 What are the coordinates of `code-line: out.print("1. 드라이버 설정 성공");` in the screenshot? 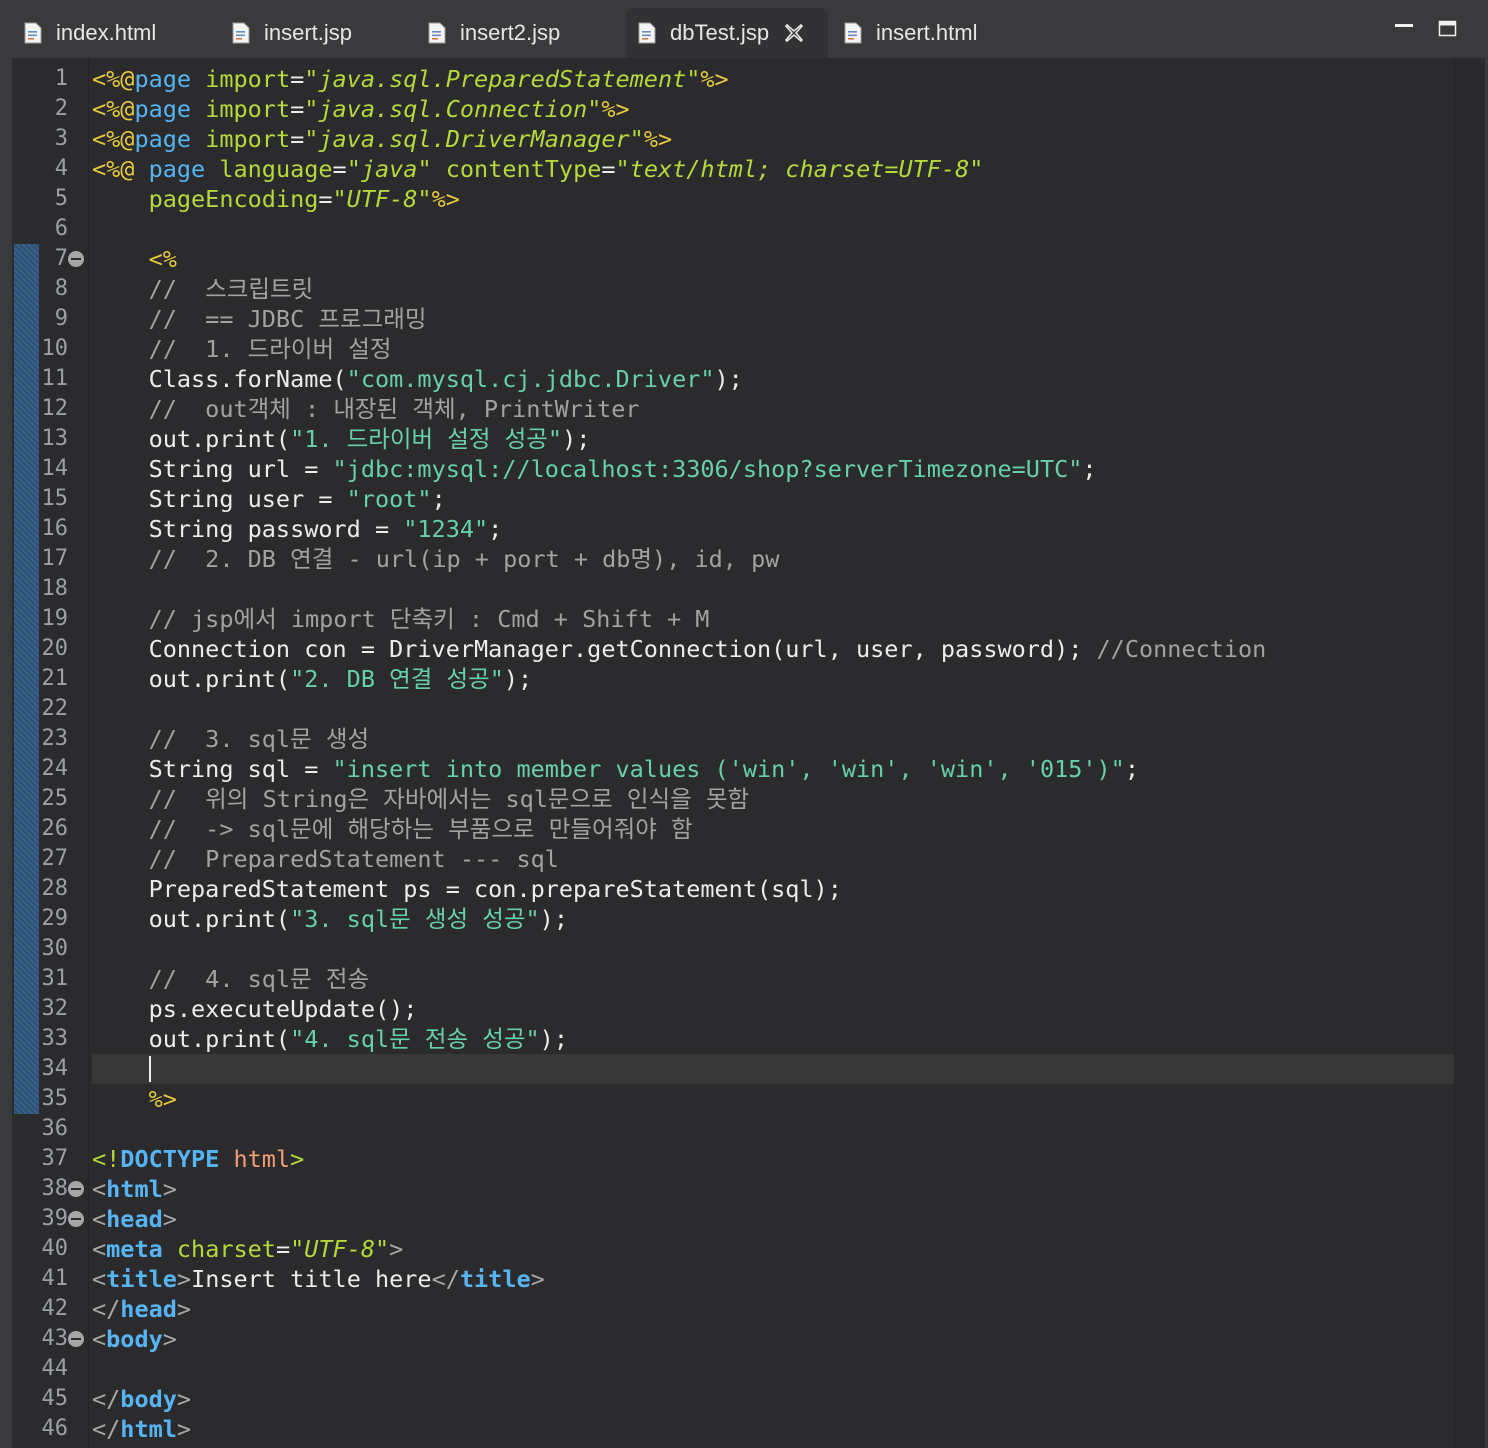 It's located at (341, 439).